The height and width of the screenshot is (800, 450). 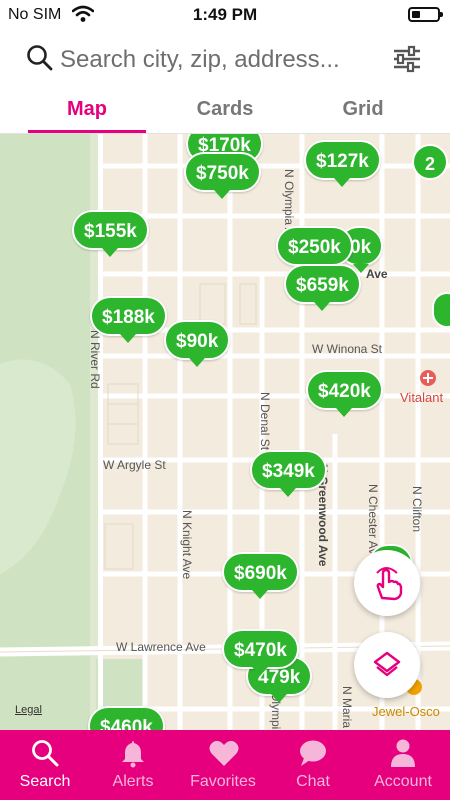 What do you see at coordinates (407, 59) in the screenshot?
I see `filter-sliders-icon` at bounding box center [407, 59].